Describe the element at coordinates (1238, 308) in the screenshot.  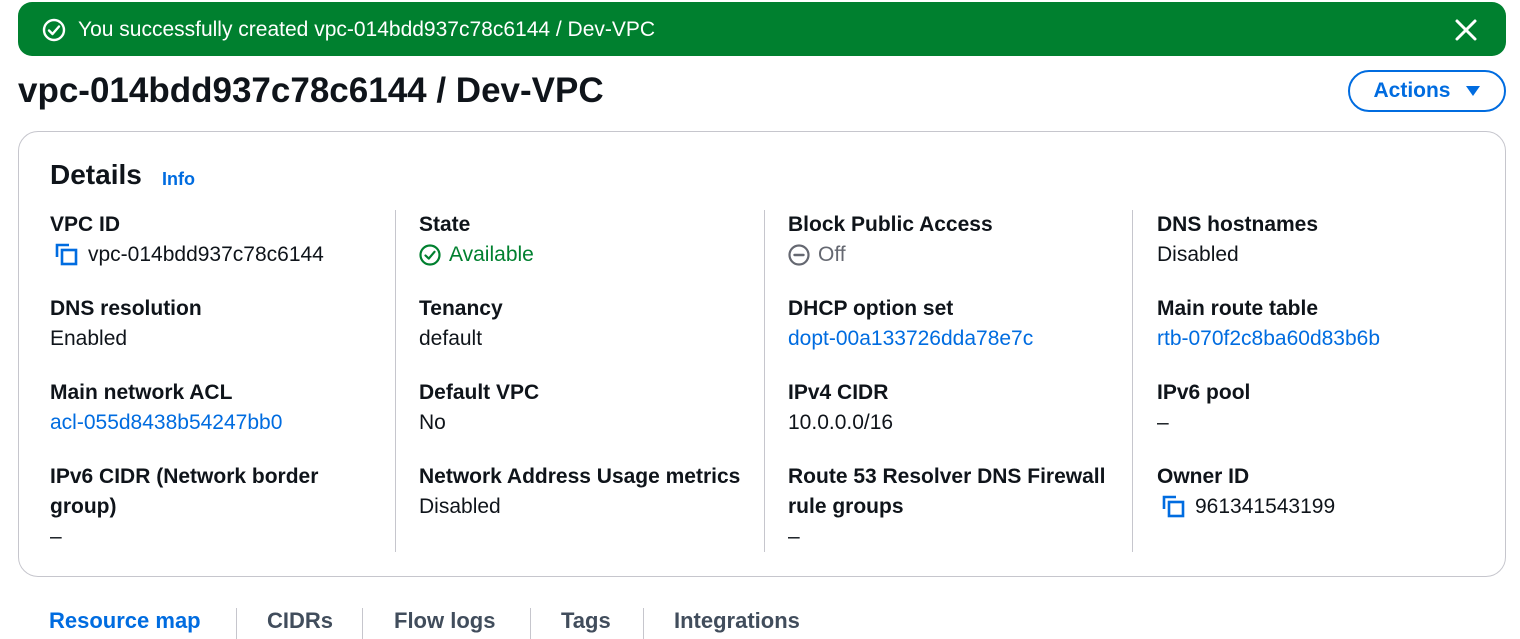
I see `field-label: Main route table` at that location.